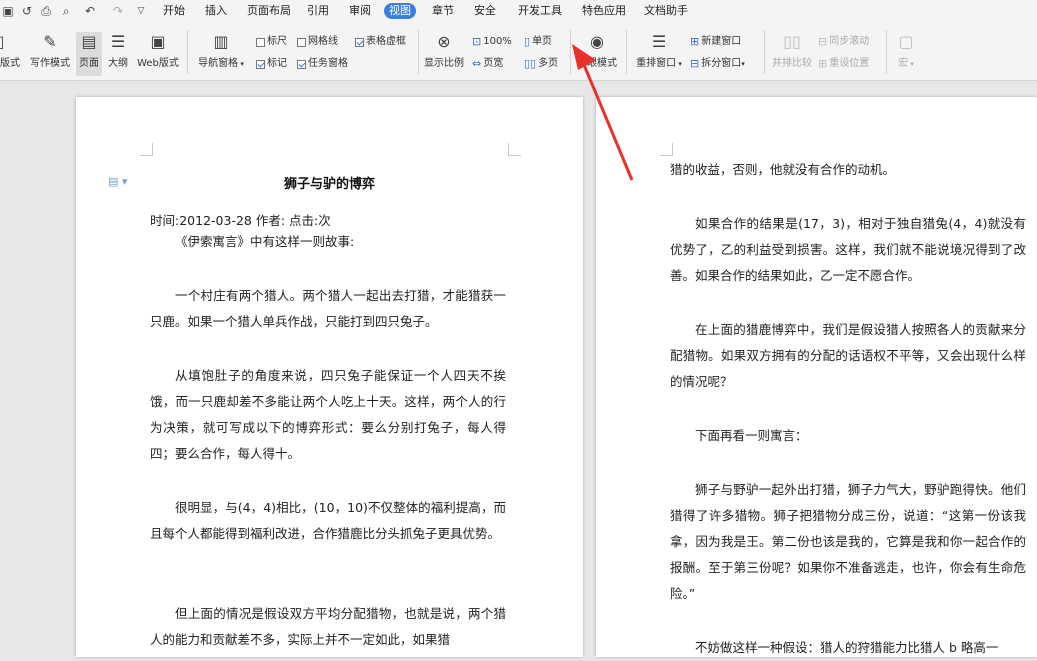 The image size is (1037, 661). Describe the element at coordinates (89, 54) in the screenshot. I see `page-view-button: ▤ 页面` at that location.